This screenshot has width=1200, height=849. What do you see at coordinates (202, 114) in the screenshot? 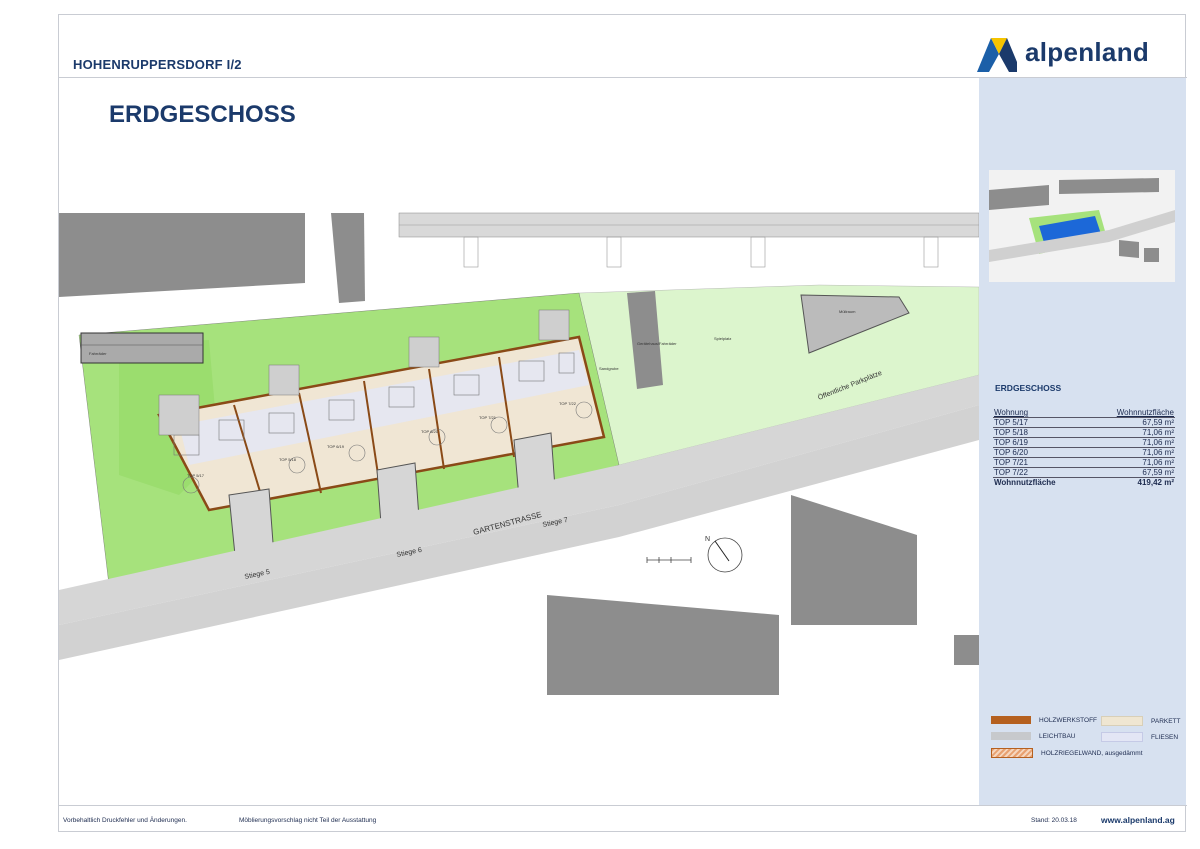
I see `page-title: ERDGESCHOSS` at bounding box center [202, 114].